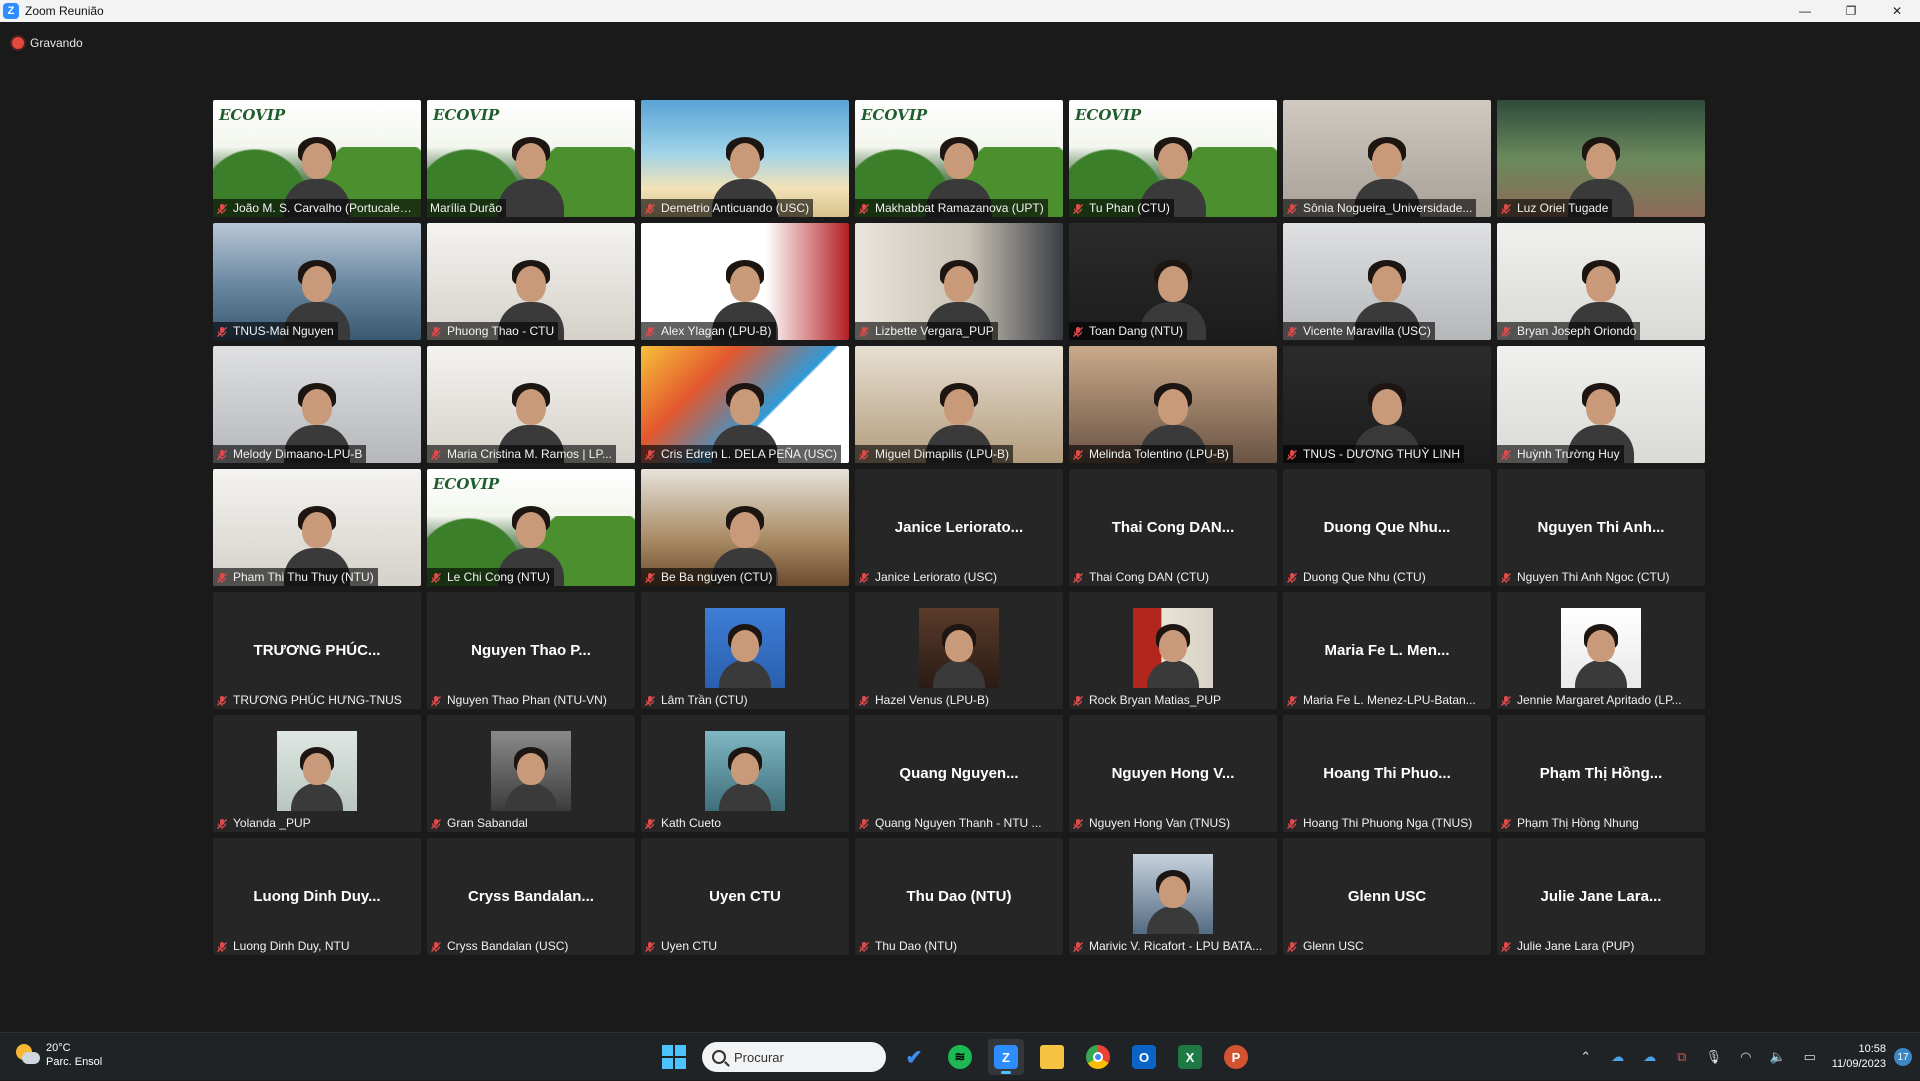 The image size is (1920, 1081). What do you see at coordinates (1387, 281) in the screenshot?
I see `participant-tile: Vicente Maravilla (USC)` at bounding box center [1387, 281].